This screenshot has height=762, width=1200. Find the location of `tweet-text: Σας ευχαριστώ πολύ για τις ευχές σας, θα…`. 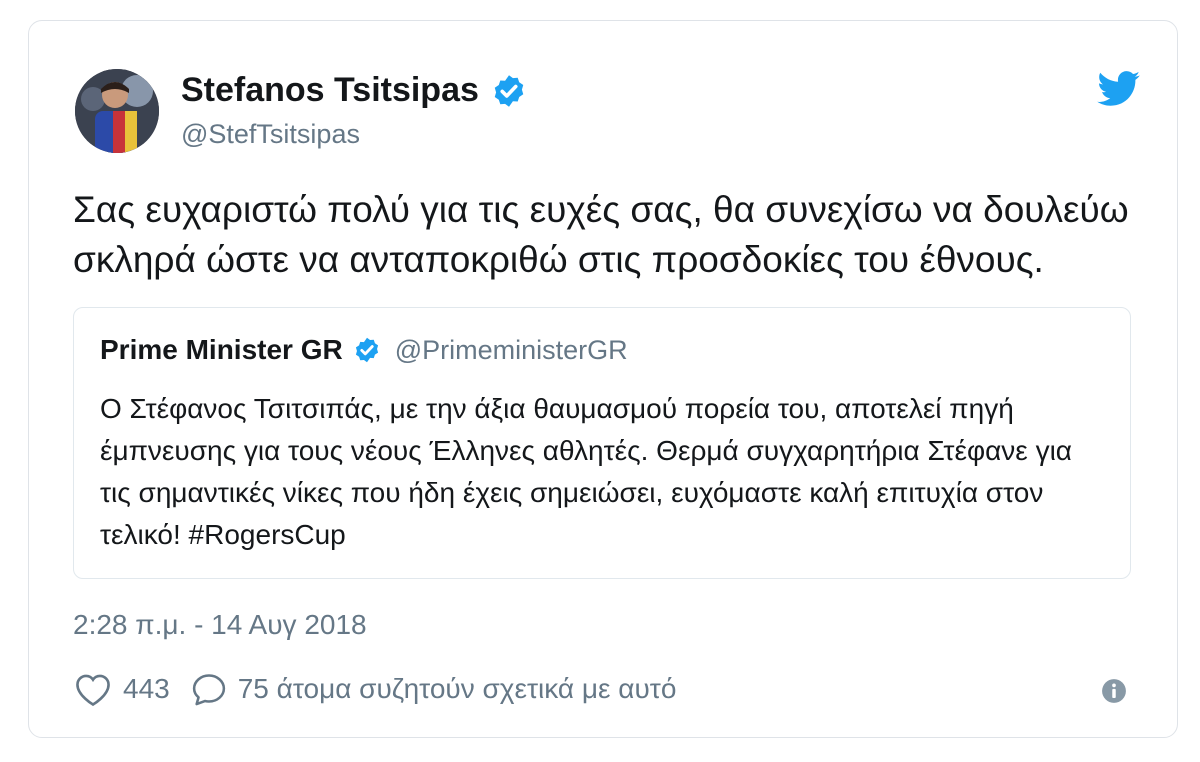

tweet-text: Σας ευχαριστώ πολύ για τις ευχές σας, θα… is located at coordinates (601, 234).